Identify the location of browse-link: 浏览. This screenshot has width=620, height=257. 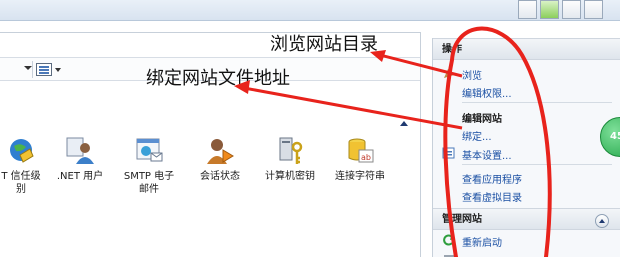
(472, 74).